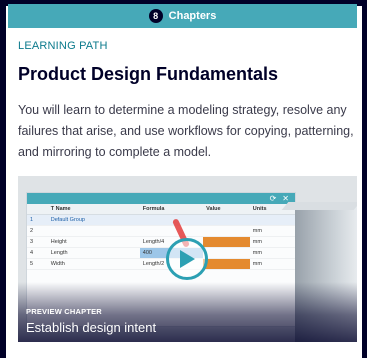  Describe the element at coordinates (37, 253) in the screenshot. I see `row-number: 4` at that location.